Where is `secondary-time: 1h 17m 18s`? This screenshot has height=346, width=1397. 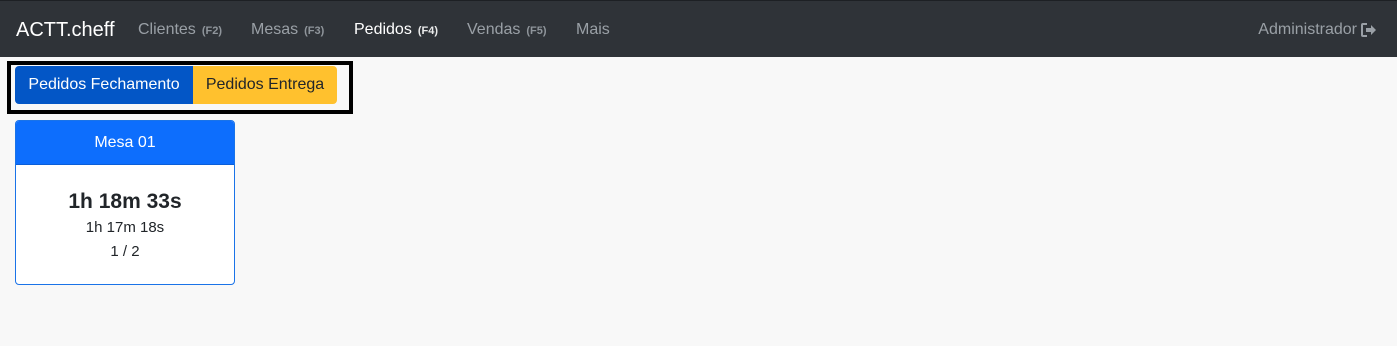 secondary-time: 1h 17m 18s is located at coordinates (125, 227).